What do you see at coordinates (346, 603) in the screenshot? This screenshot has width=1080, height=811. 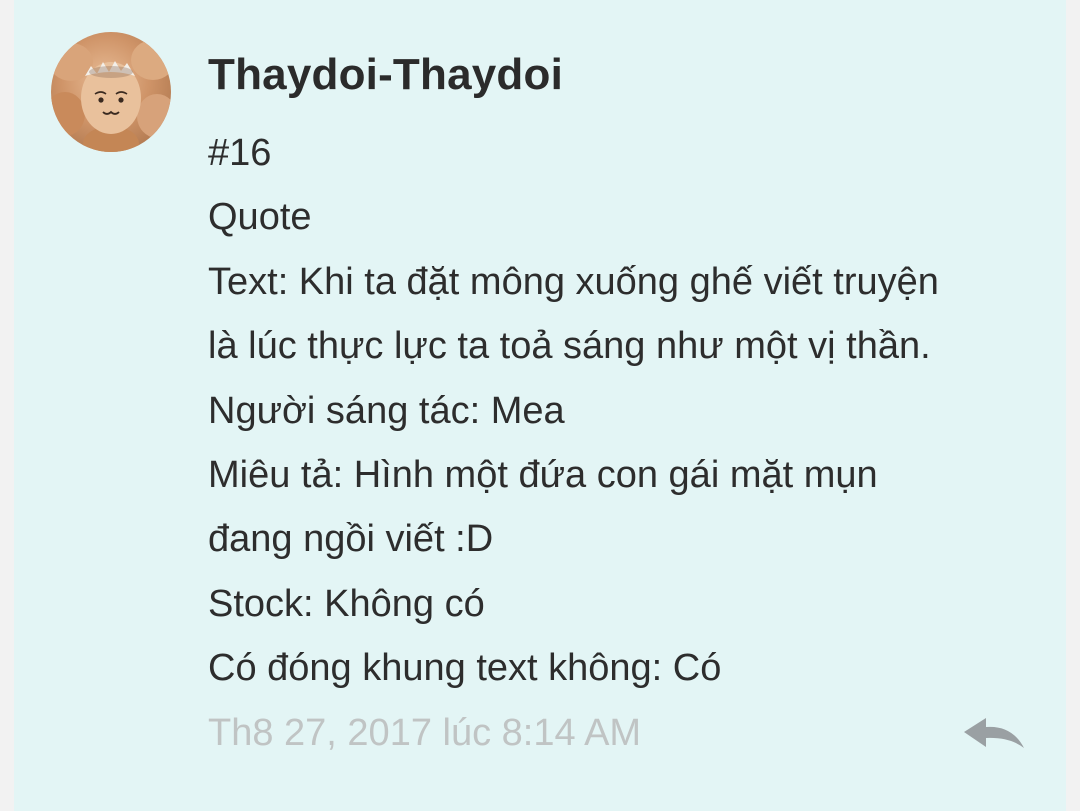 I see `post-text-line: Stock: Không có` at bounding box center [346, 603].